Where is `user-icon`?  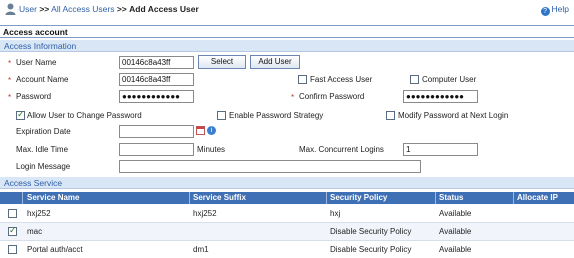
user-icon is located at coordinates (10, 9).